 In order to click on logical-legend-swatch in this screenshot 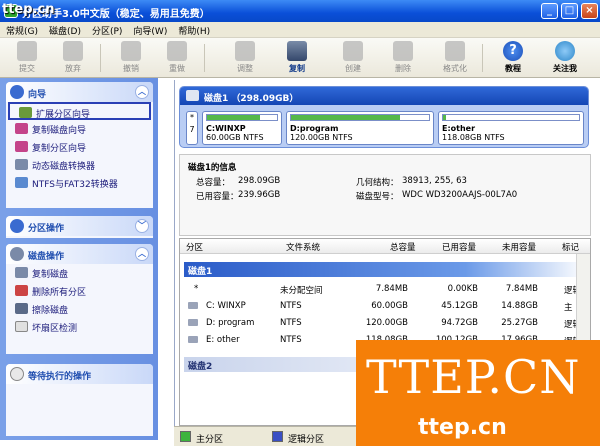, I will do `click(277, 436)`.